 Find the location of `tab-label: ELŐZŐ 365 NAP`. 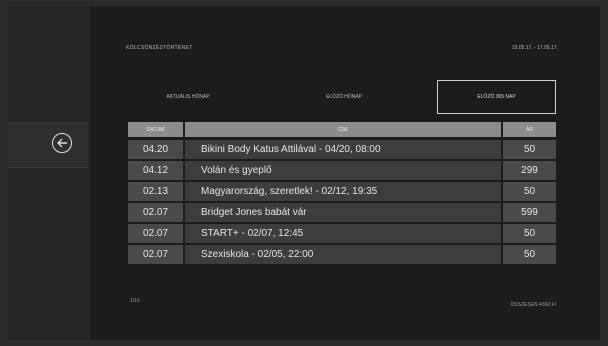

tab-label: ELŐZŐ 365 NAP is located at coordinates (496, 97).